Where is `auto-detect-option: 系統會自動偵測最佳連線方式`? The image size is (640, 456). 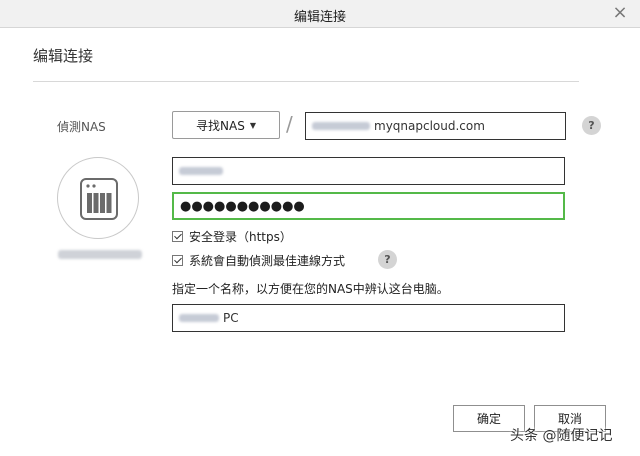
auto-detect-option: 系統會自動偵測最佳連線方式 is located at coordinates (258, 260).